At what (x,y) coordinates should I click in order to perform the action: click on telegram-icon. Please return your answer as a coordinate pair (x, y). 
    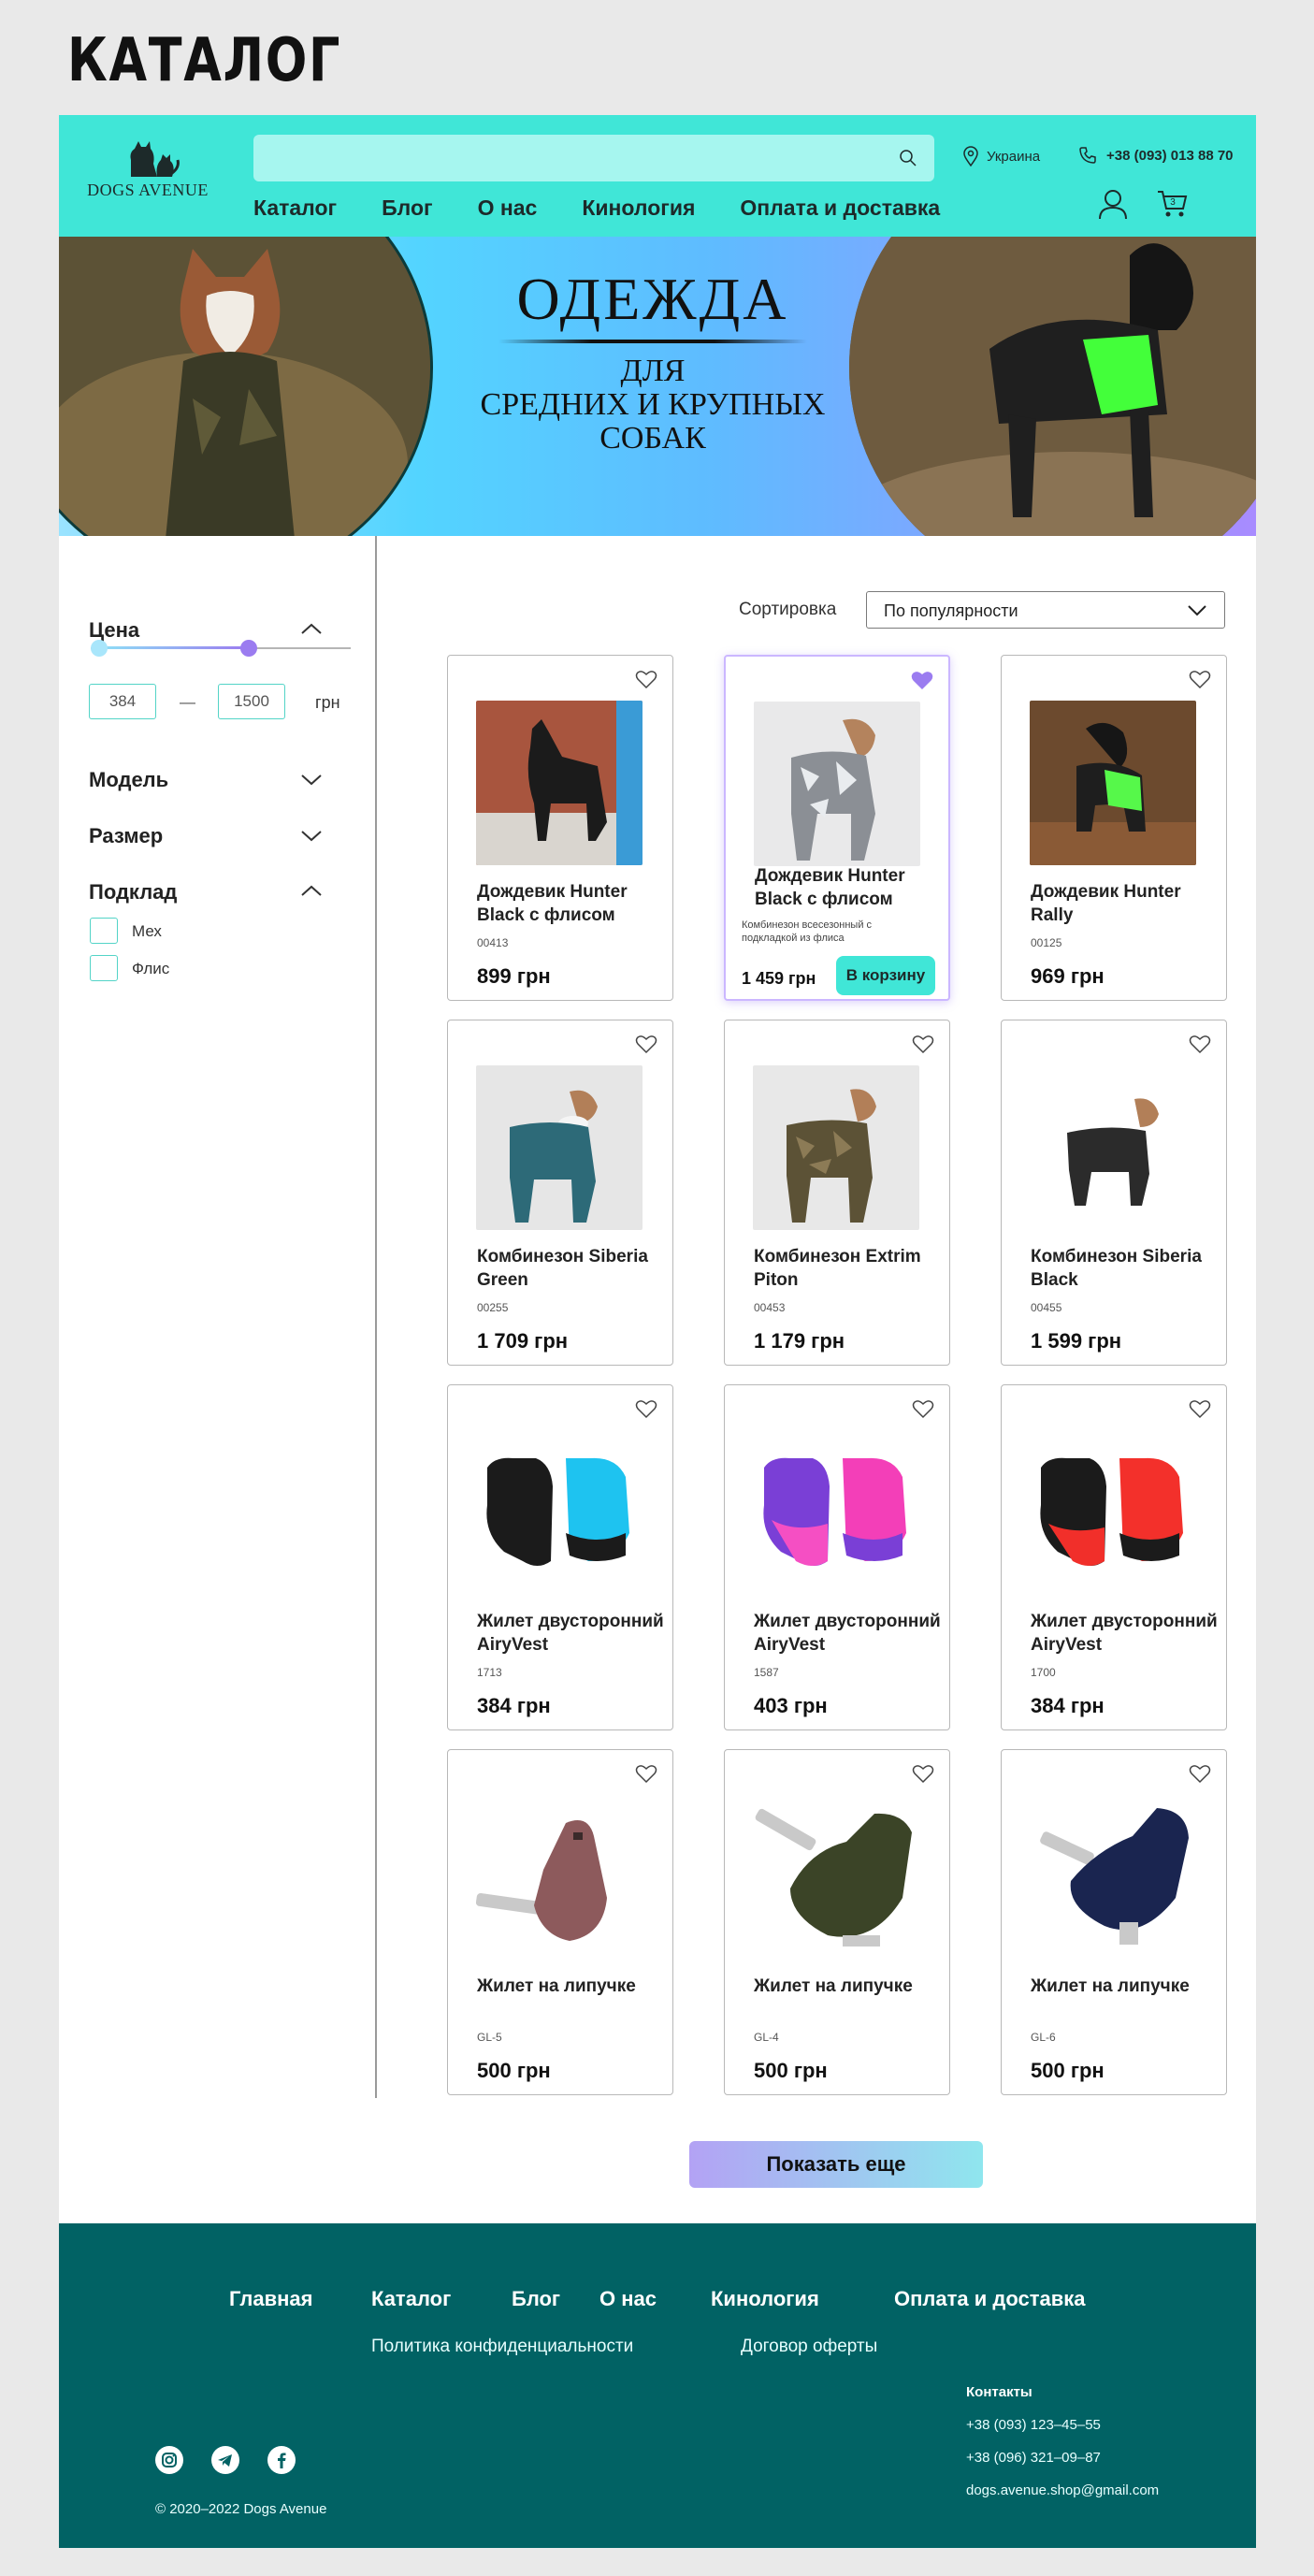
    Looking at the image, I should click on (225, 2460).